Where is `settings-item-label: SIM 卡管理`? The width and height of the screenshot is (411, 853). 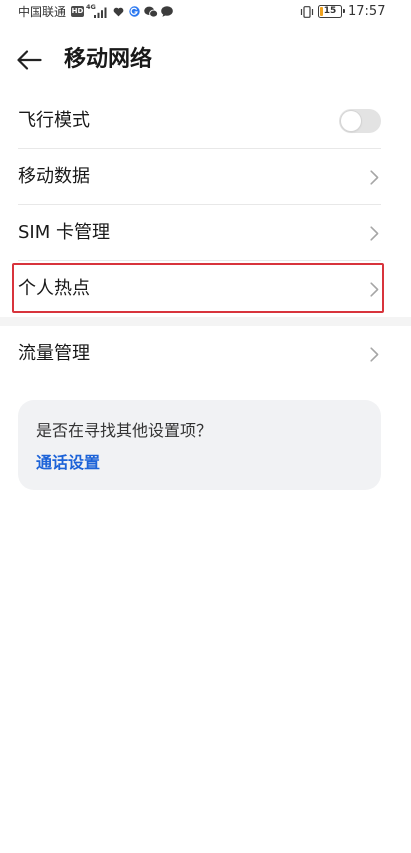
settings-item-label: SIM 卡管理 is located at coordinates (64, 232).